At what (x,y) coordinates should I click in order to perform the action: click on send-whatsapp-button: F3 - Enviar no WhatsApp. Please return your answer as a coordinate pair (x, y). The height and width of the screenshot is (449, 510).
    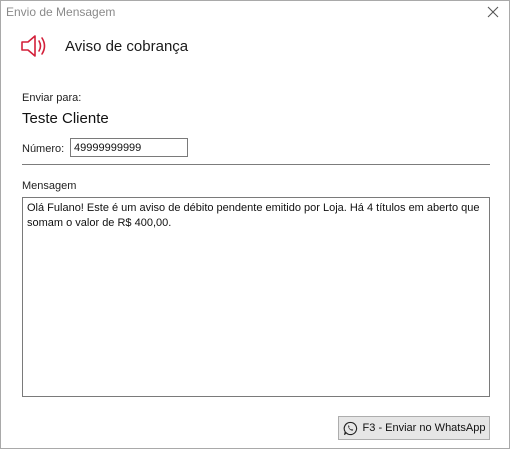
    Looking at the image, I should click on (414, 428).